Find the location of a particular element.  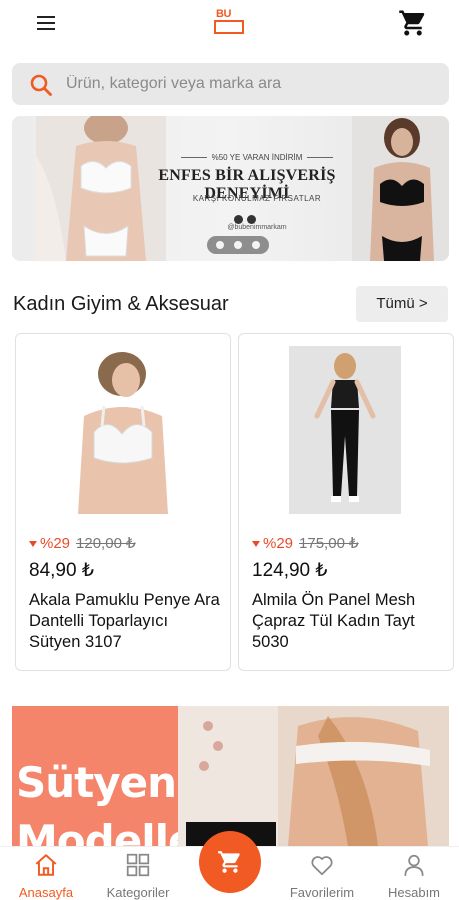

cart-fab-button is located at coordinates (230, 862).